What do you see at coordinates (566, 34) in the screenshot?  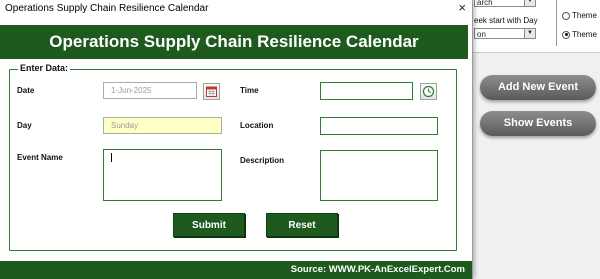 I see `radio-selected-icon` at bounding box center [566, 34].